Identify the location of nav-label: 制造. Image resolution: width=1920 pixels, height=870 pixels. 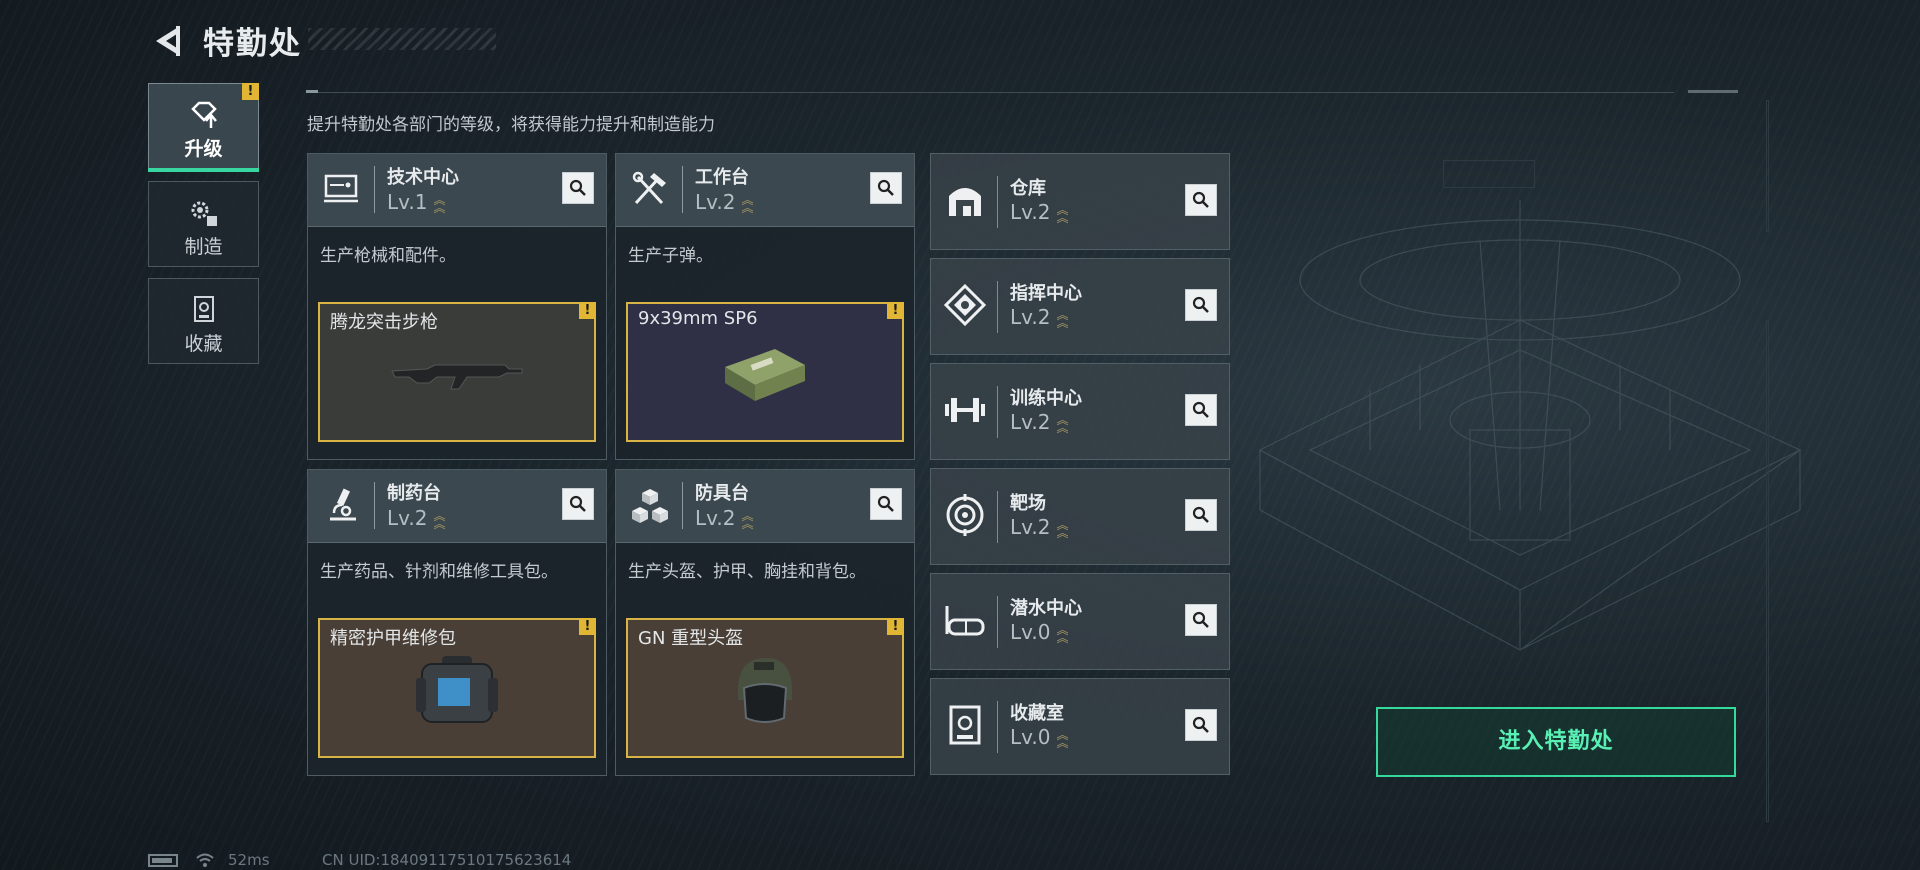
(203, 247).